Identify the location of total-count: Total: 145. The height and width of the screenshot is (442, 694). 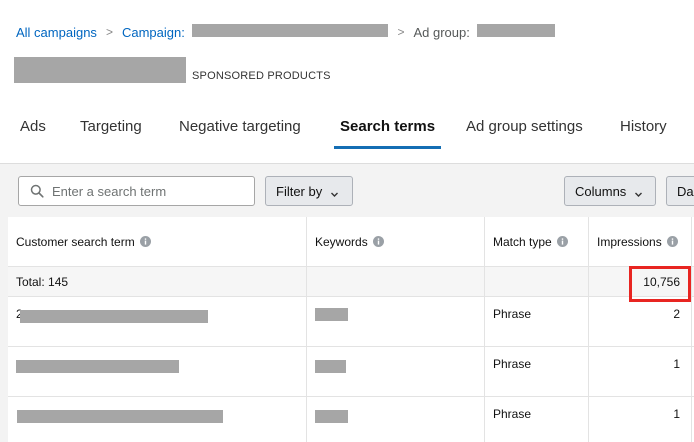
(157, 281).